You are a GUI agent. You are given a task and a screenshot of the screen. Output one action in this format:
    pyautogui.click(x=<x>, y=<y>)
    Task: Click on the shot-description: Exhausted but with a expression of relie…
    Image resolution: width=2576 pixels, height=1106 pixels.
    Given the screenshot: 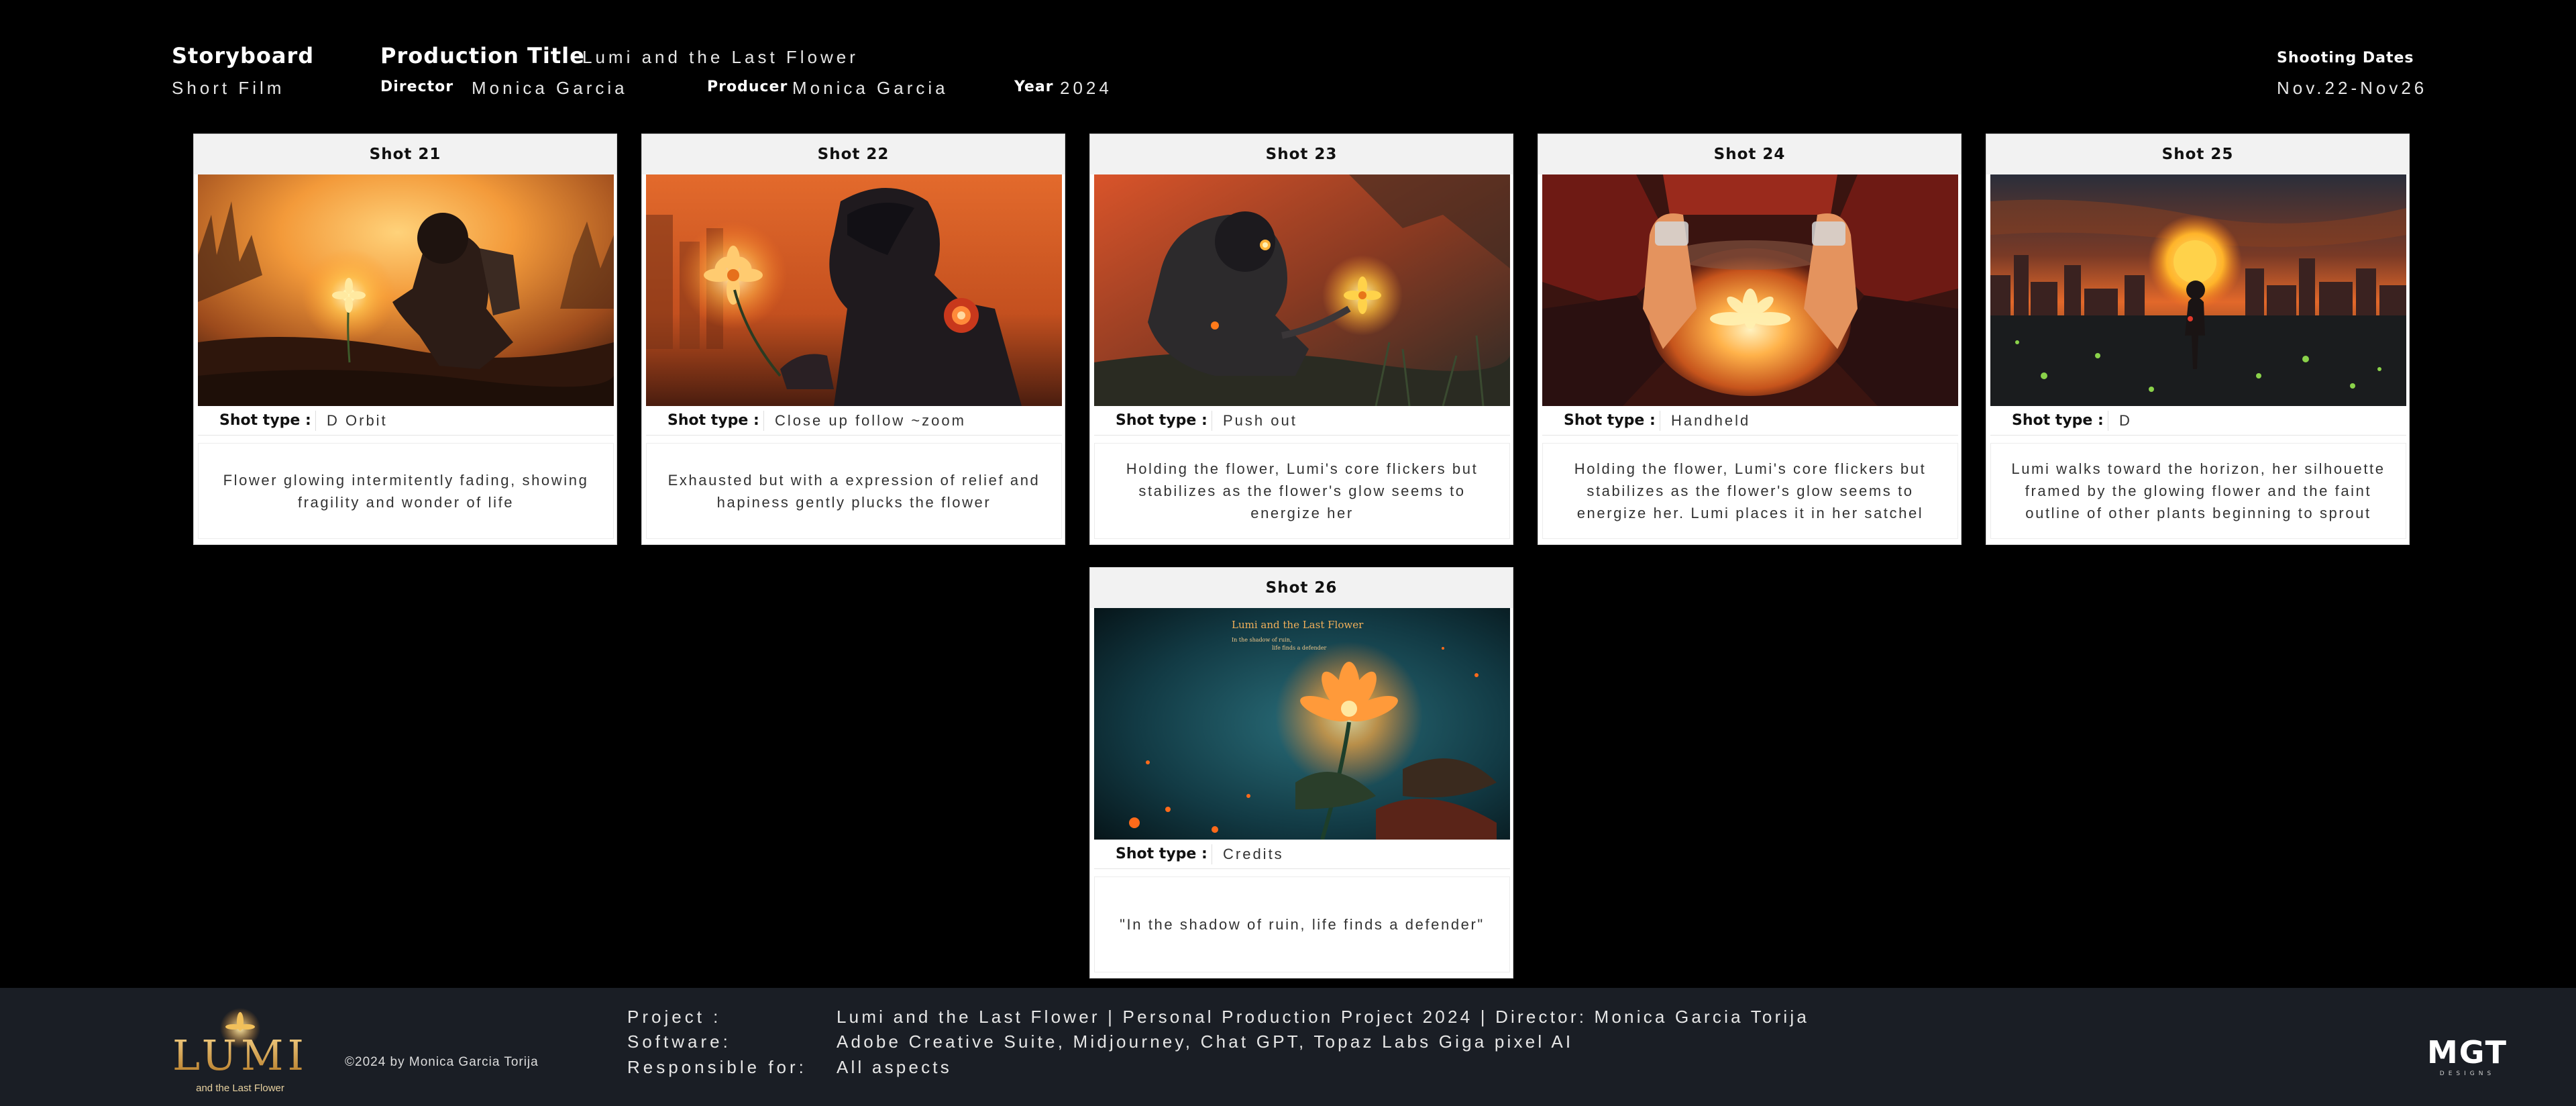 What is the action you would take?
    pyautogui.click(x=854, y=491)
    